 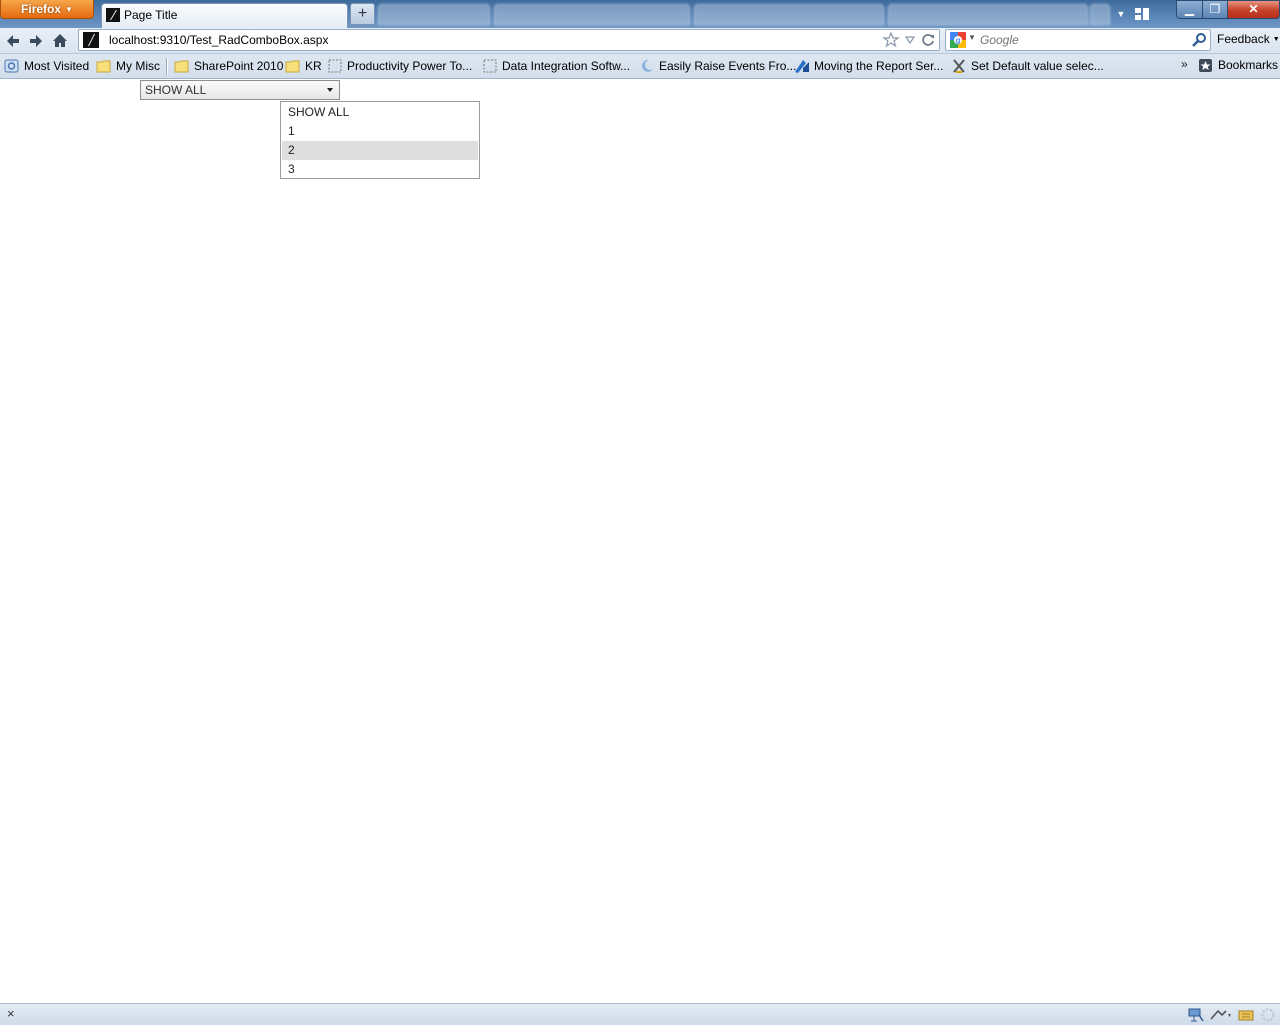 I want to click on rad-combo-box, so click(x=240, y=90).